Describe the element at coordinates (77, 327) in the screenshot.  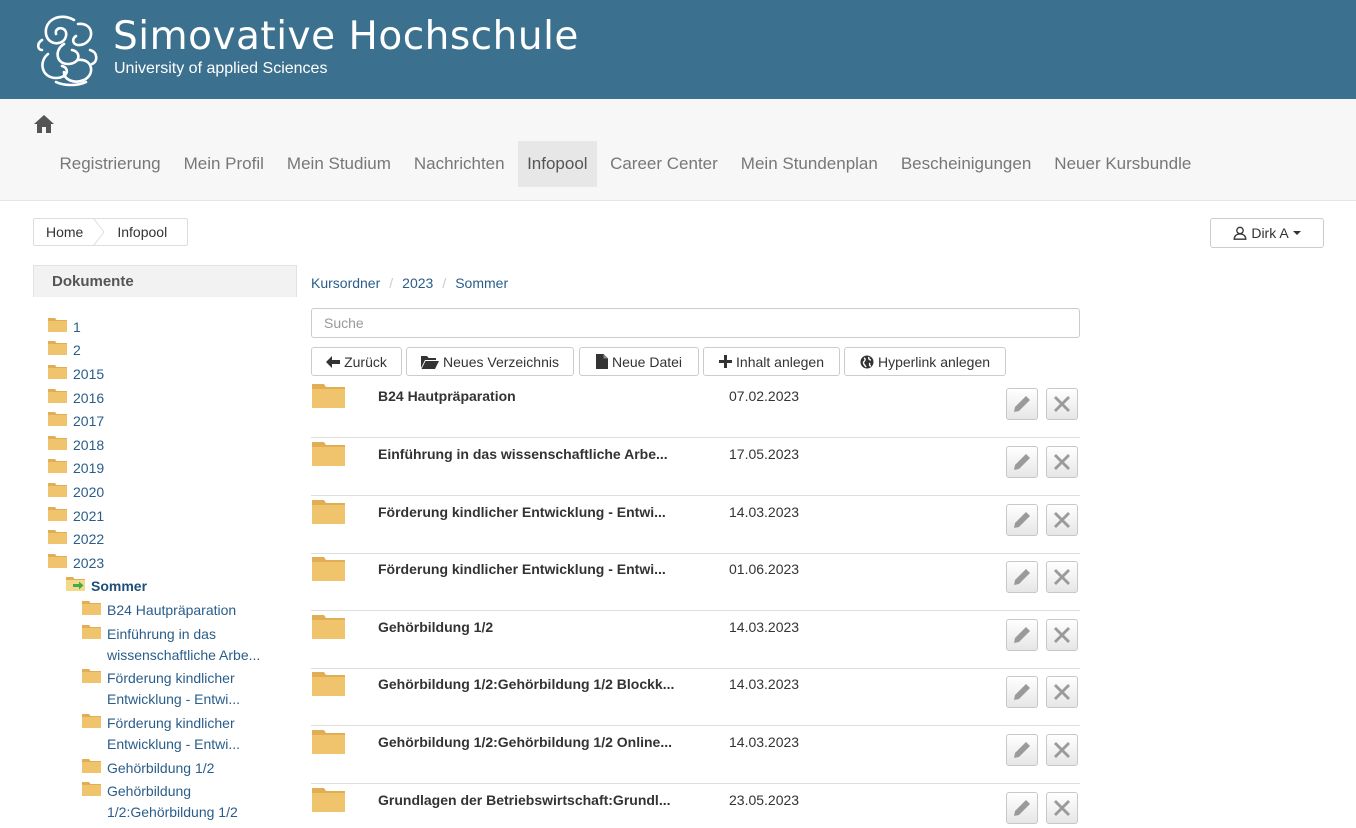
I see `tree-folder-1: 1` at that location.